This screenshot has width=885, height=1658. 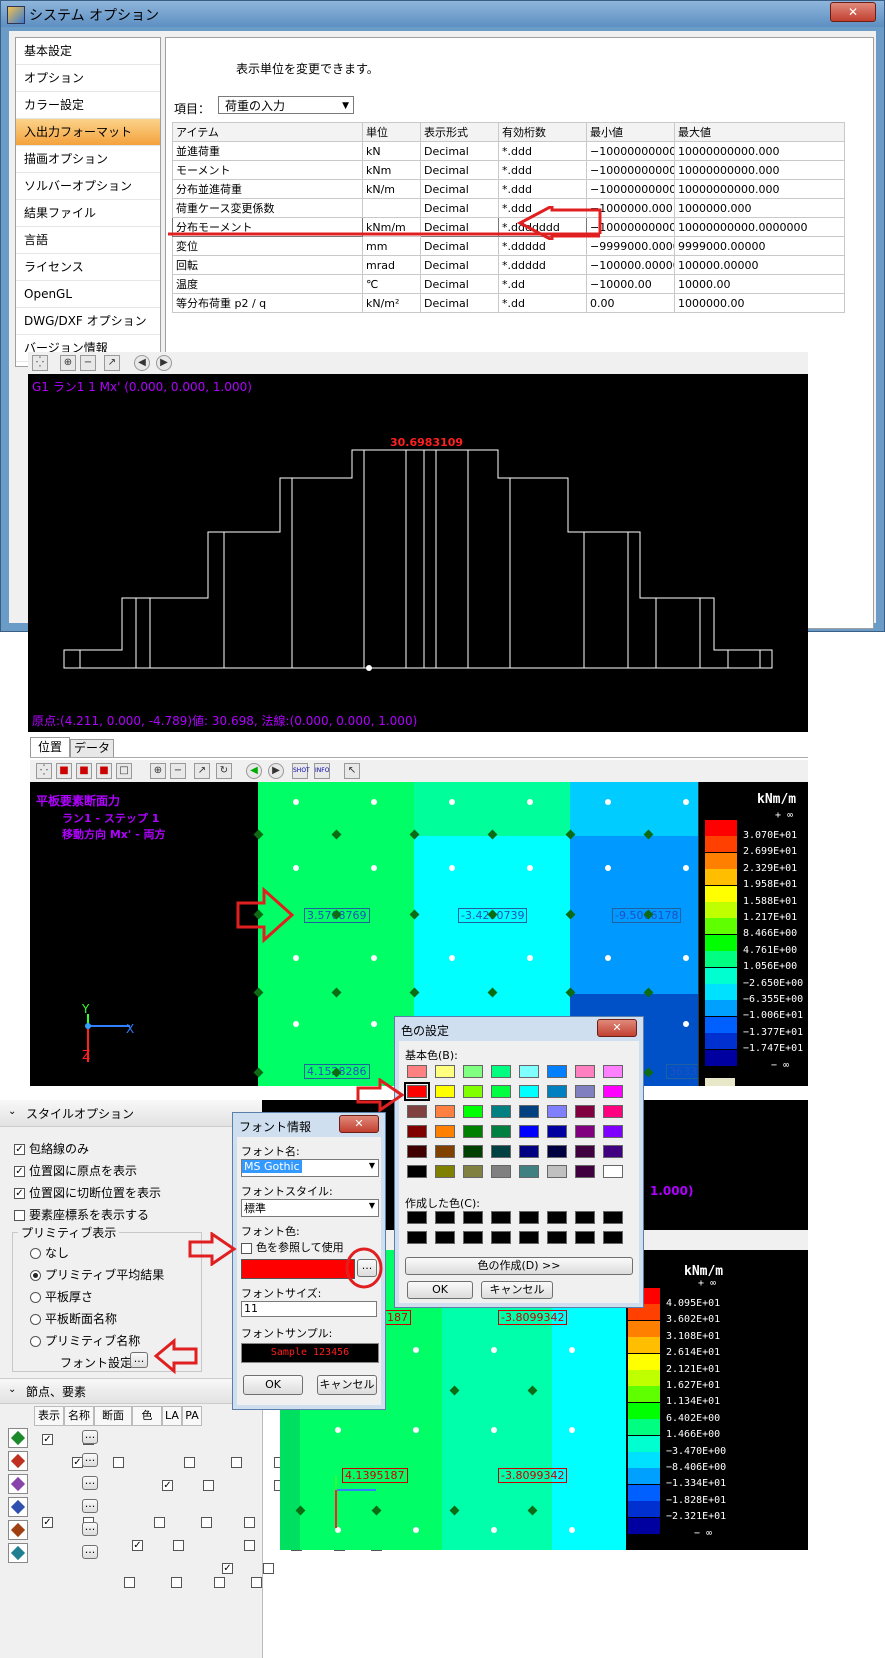 I want to click on cube-front-icon: ■, so click(x=64, y=771).